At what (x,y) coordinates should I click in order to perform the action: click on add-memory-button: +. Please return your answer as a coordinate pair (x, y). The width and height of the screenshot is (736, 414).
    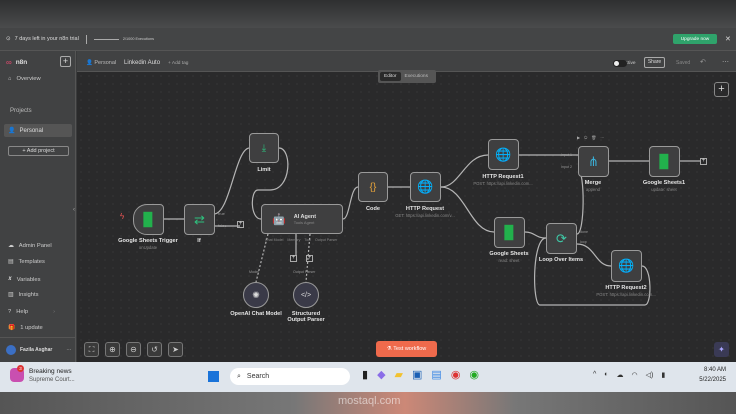
    Looking at the image, I should click on (293, 258).